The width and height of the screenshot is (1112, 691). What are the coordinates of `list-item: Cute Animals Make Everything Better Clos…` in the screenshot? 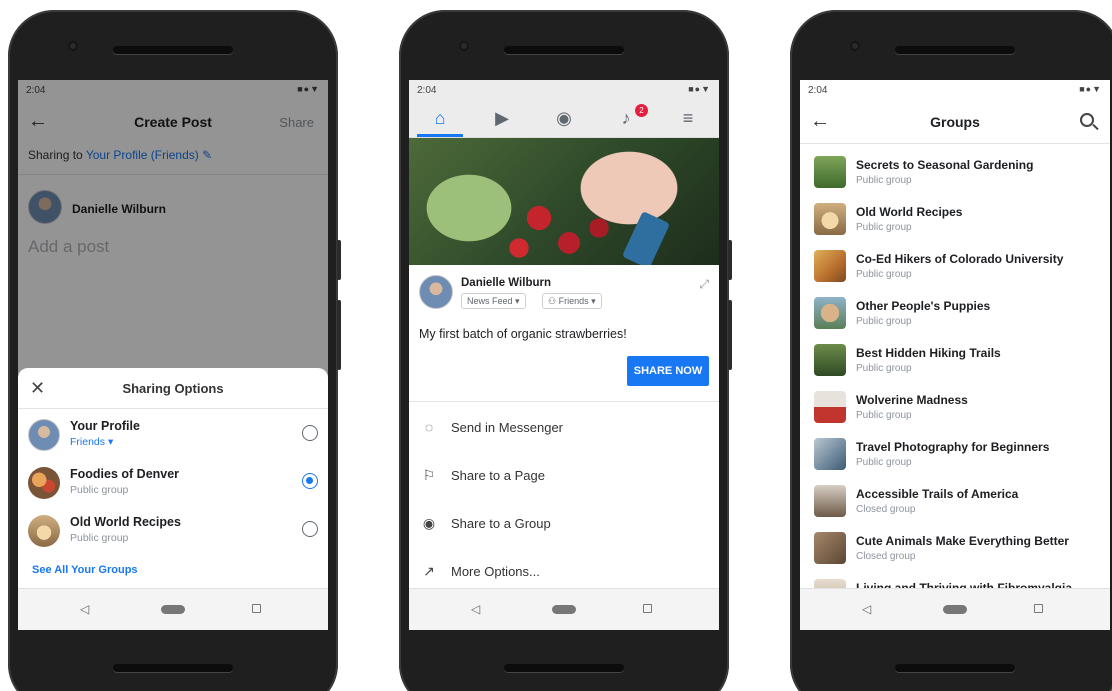 It's located at (955, 553).